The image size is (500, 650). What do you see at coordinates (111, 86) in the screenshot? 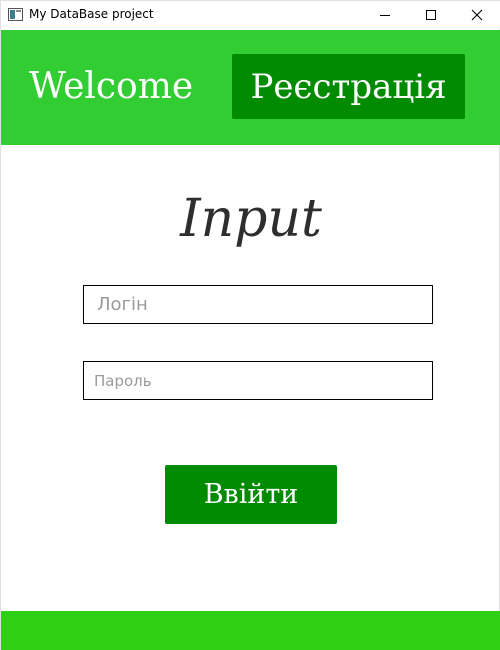
I see `welcome-text: Welcome` at bounding box center [111, 86].